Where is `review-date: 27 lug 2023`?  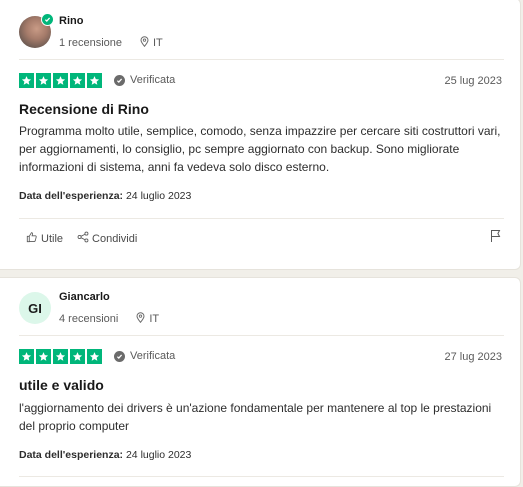 review-date: 27 lug 2023 is located at coordinates (473, 357).